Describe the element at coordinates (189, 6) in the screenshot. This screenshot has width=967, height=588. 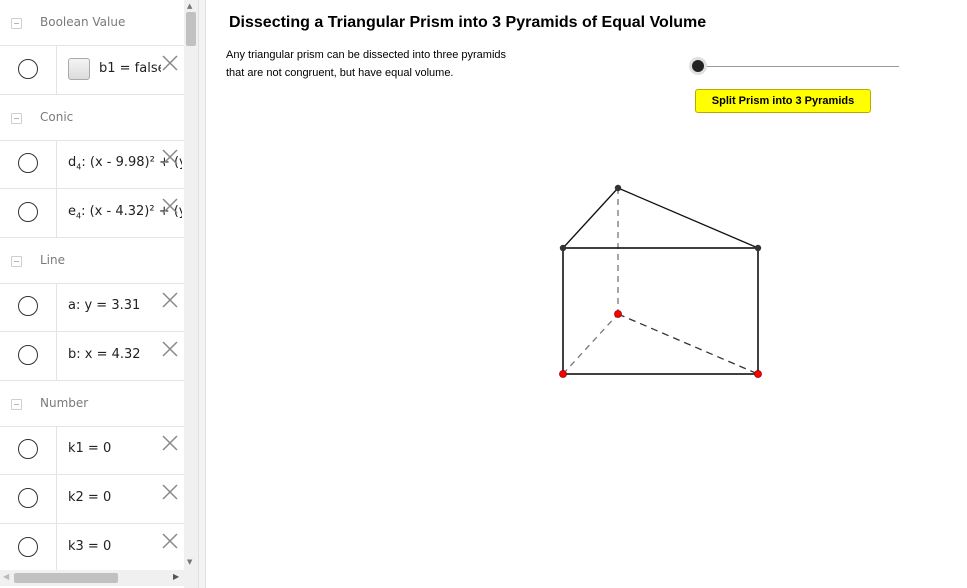
I see `scroll-up-arrow-icon: ▲` at that location.